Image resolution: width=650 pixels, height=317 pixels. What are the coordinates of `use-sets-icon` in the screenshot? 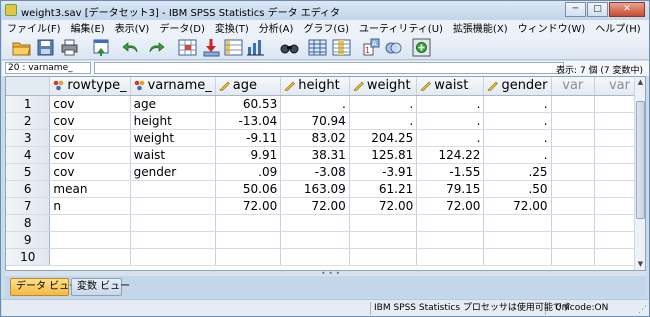 It's located at (393, 47).